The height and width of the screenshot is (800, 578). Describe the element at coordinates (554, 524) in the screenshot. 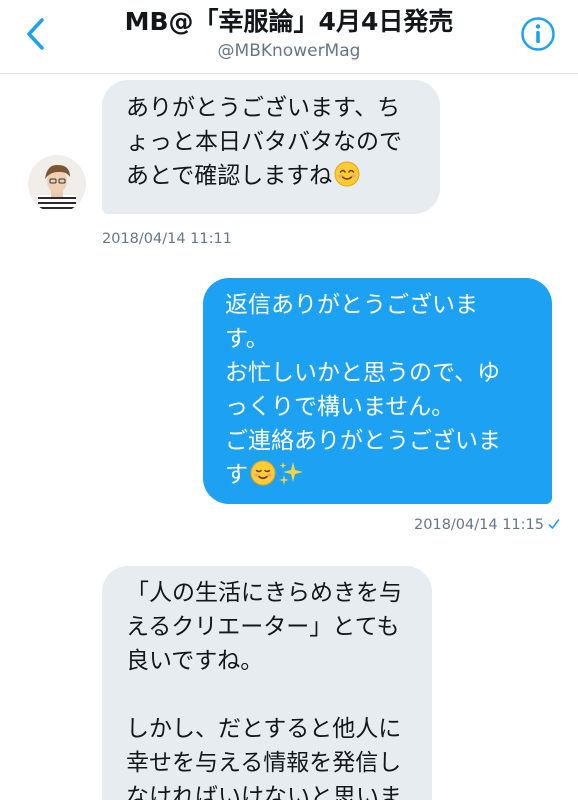

I see `checkmark-icon` at that location.